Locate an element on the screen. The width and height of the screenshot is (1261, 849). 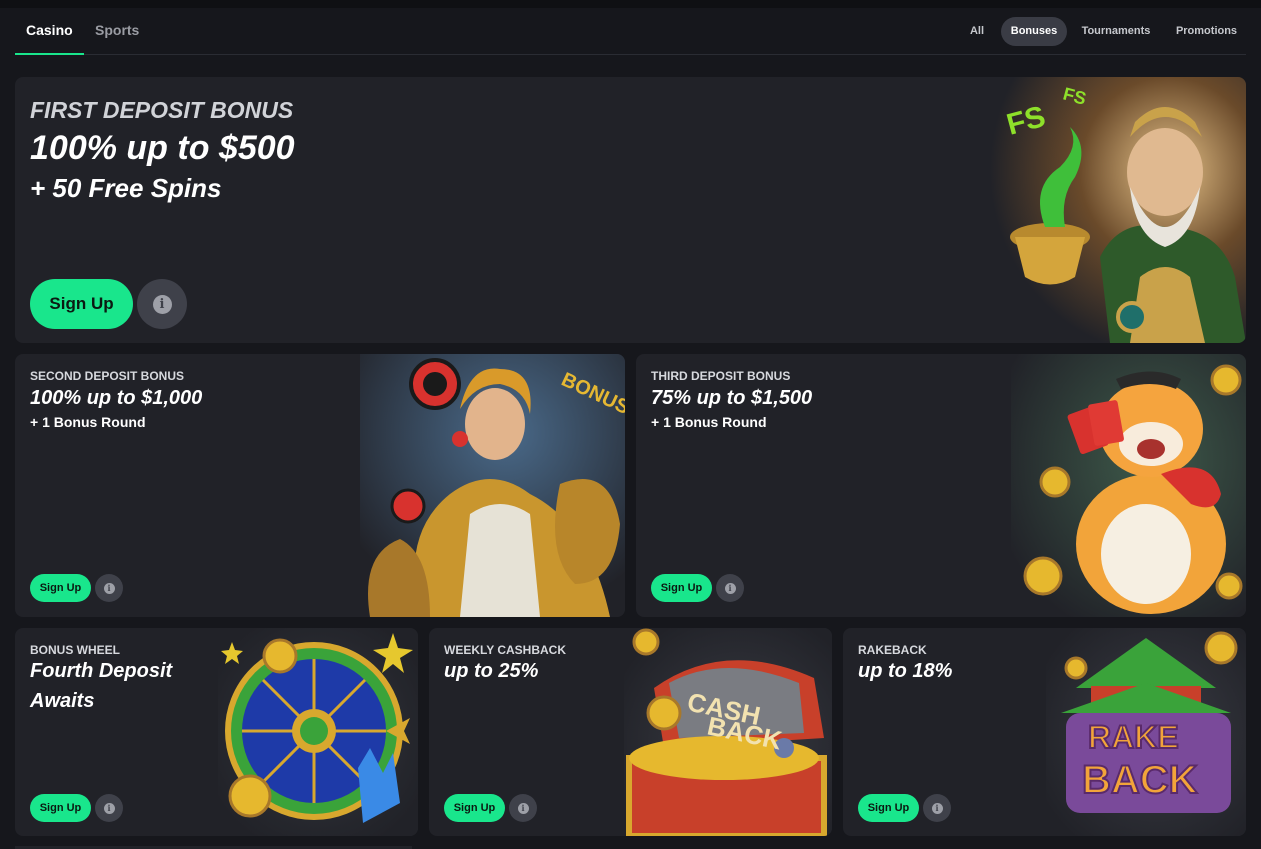
card-subtitle: + 50 Free Spins is located at coordinates (126, 188).